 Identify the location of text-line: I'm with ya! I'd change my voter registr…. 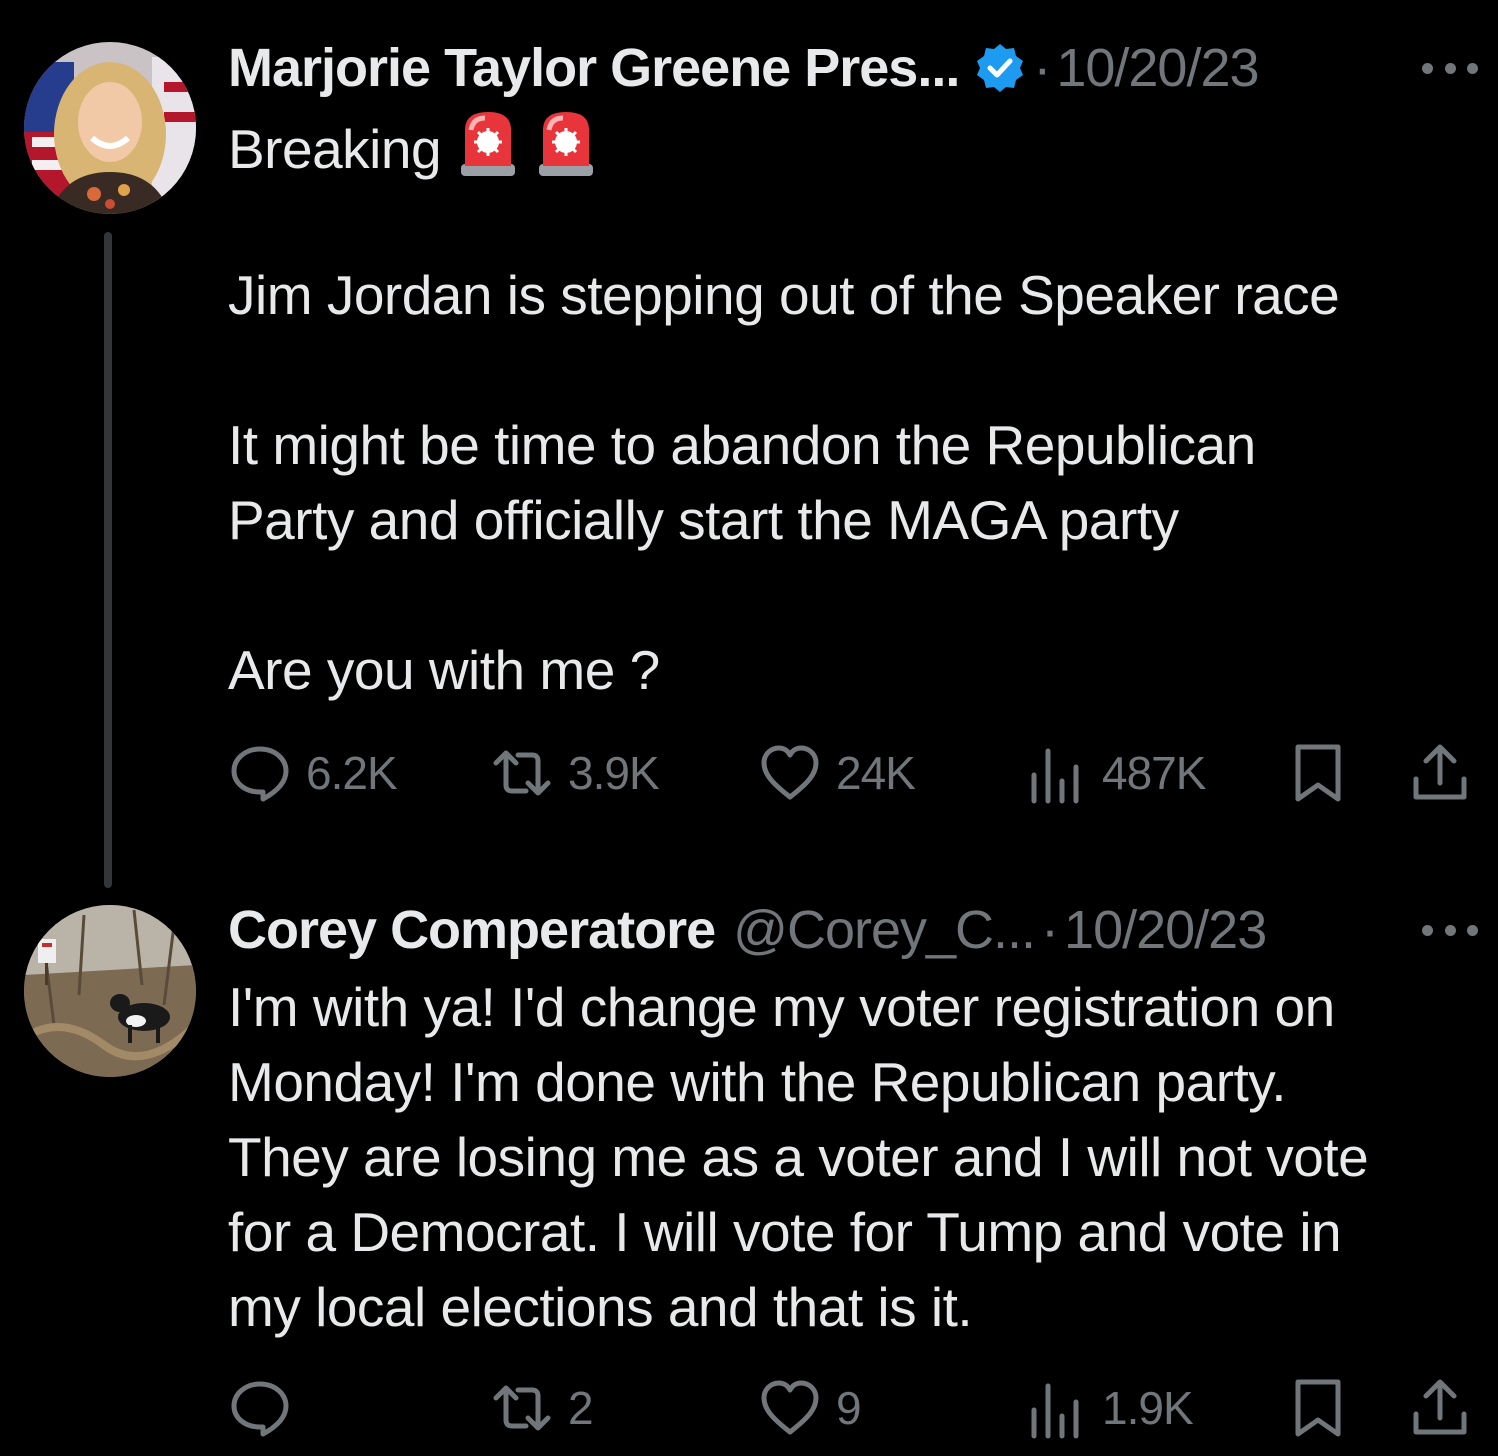
(781, 1007).